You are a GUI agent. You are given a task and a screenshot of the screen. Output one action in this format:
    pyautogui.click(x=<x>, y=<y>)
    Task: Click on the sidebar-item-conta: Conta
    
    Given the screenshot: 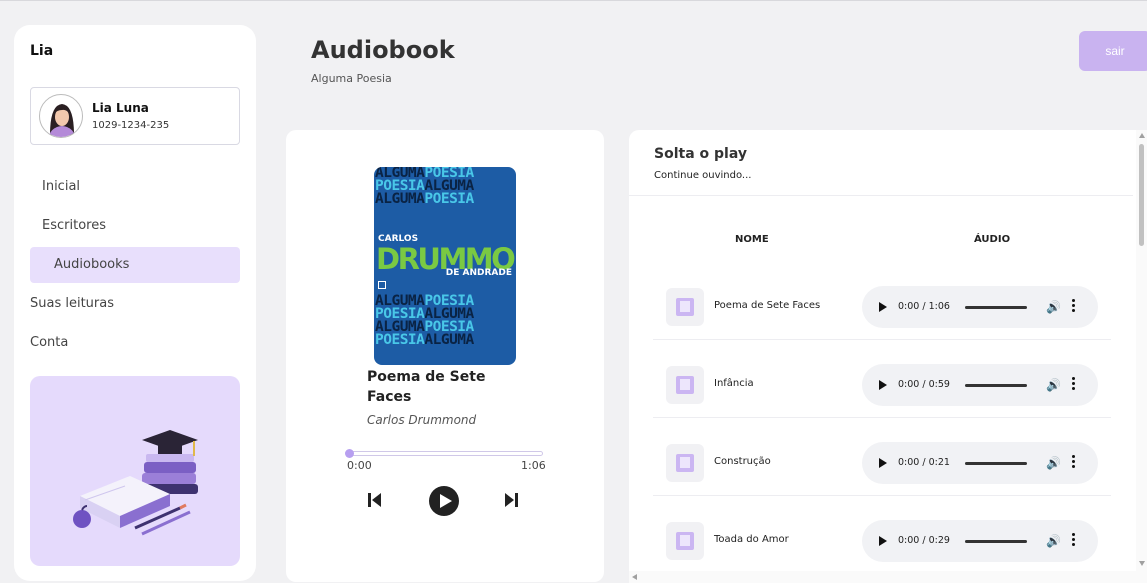 What is the action you would take?
    pyautogui.click(x=135, y=343)
    